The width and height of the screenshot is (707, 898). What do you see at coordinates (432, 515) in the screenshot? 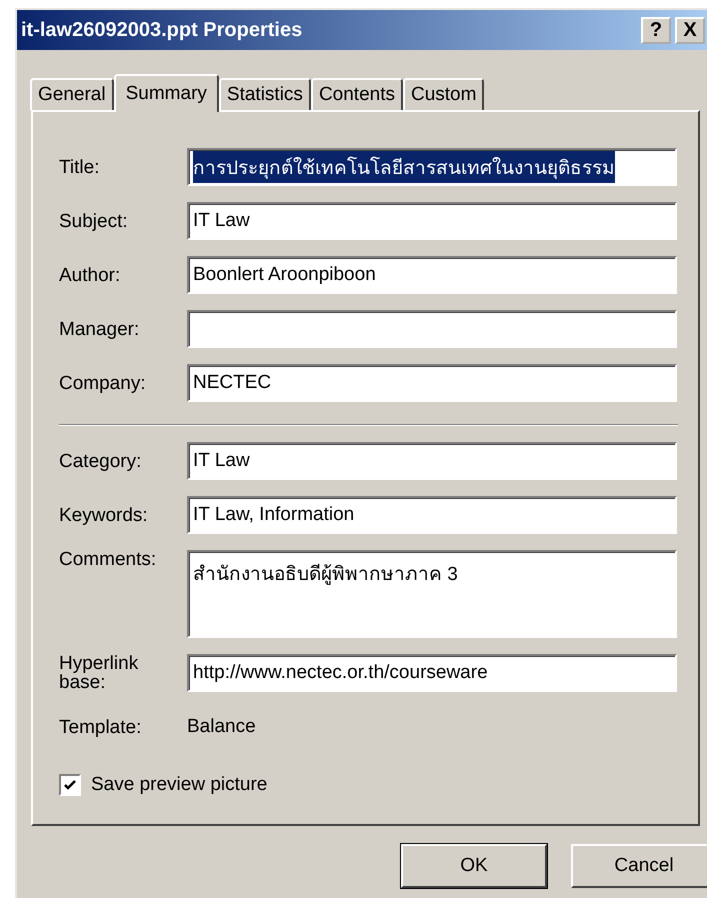
I see `text-field: IT Law, Information` at bounding box center [432, 515].